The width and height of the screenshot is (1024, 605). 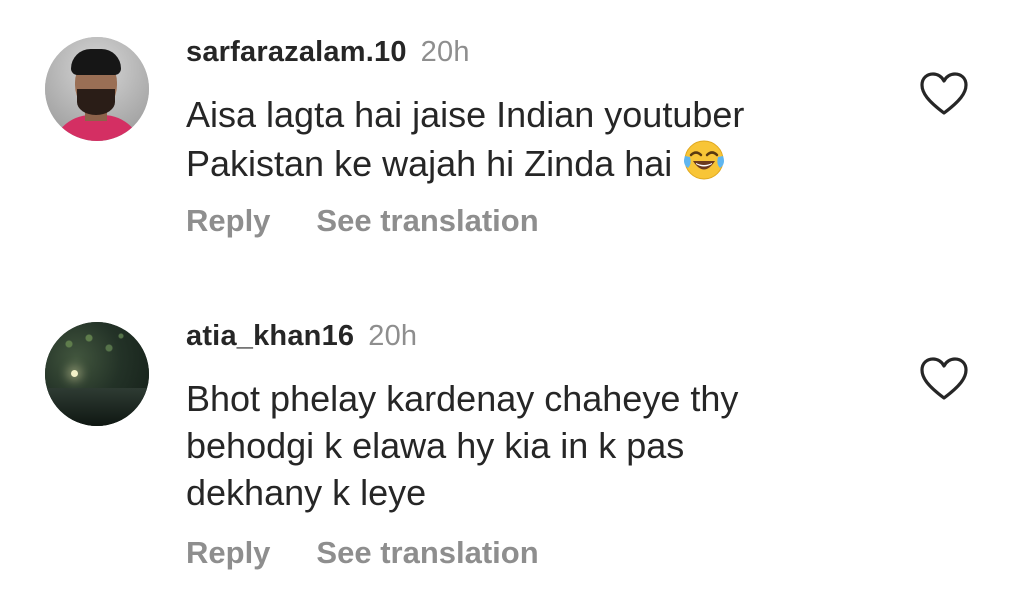 I want to click on comment-text-line-with-emoji: Pakistan ke wajah hi Zinda hai, so click(x=526, y=162).